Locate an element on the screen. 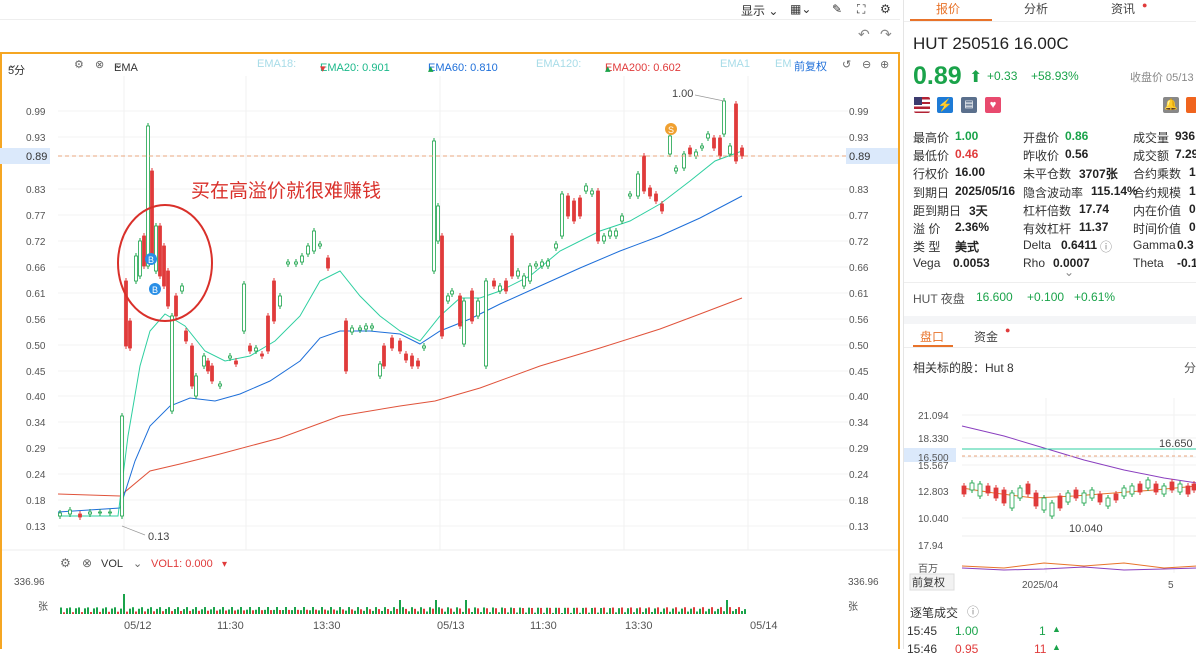  more-icon is located at coordinates (1191, 105).